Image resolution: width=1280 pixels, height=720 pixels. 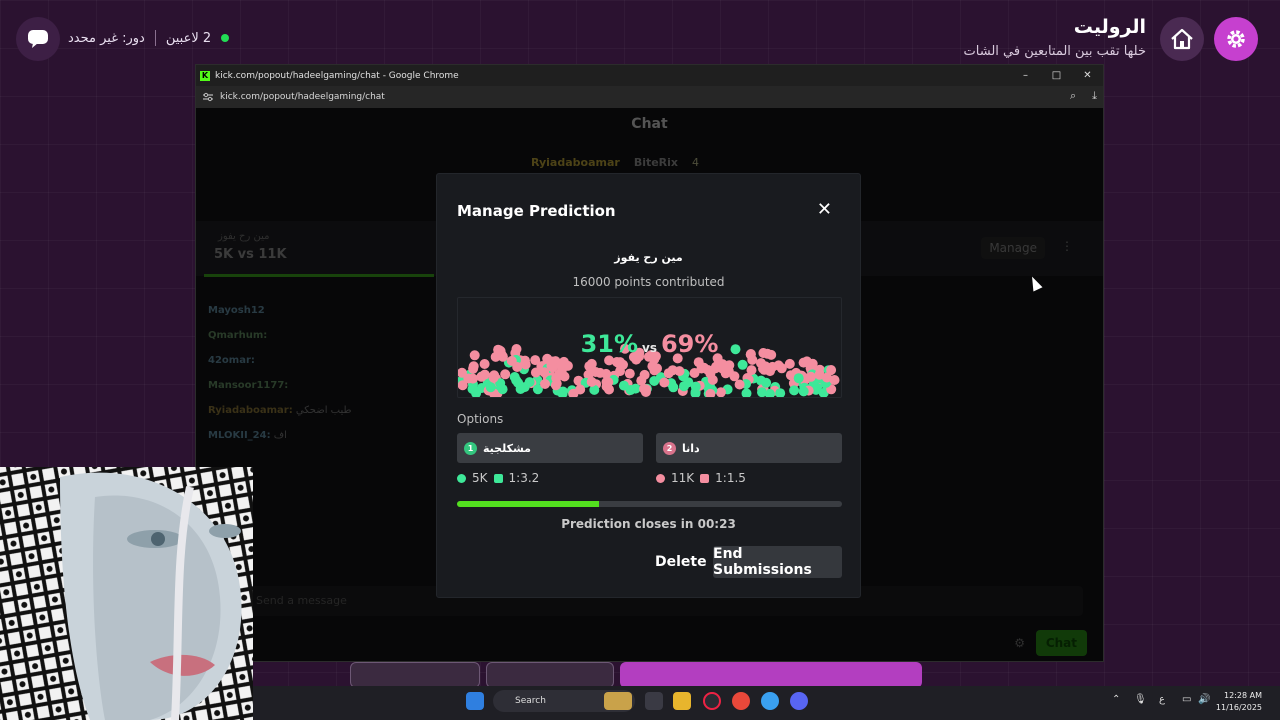 What do you see at coordinates (649, 97) in the screenshot?
I see `url-bar: kick.com/popout/hadeelgaming/chat ⌕ ⤓` at bounding box center [649, 97].